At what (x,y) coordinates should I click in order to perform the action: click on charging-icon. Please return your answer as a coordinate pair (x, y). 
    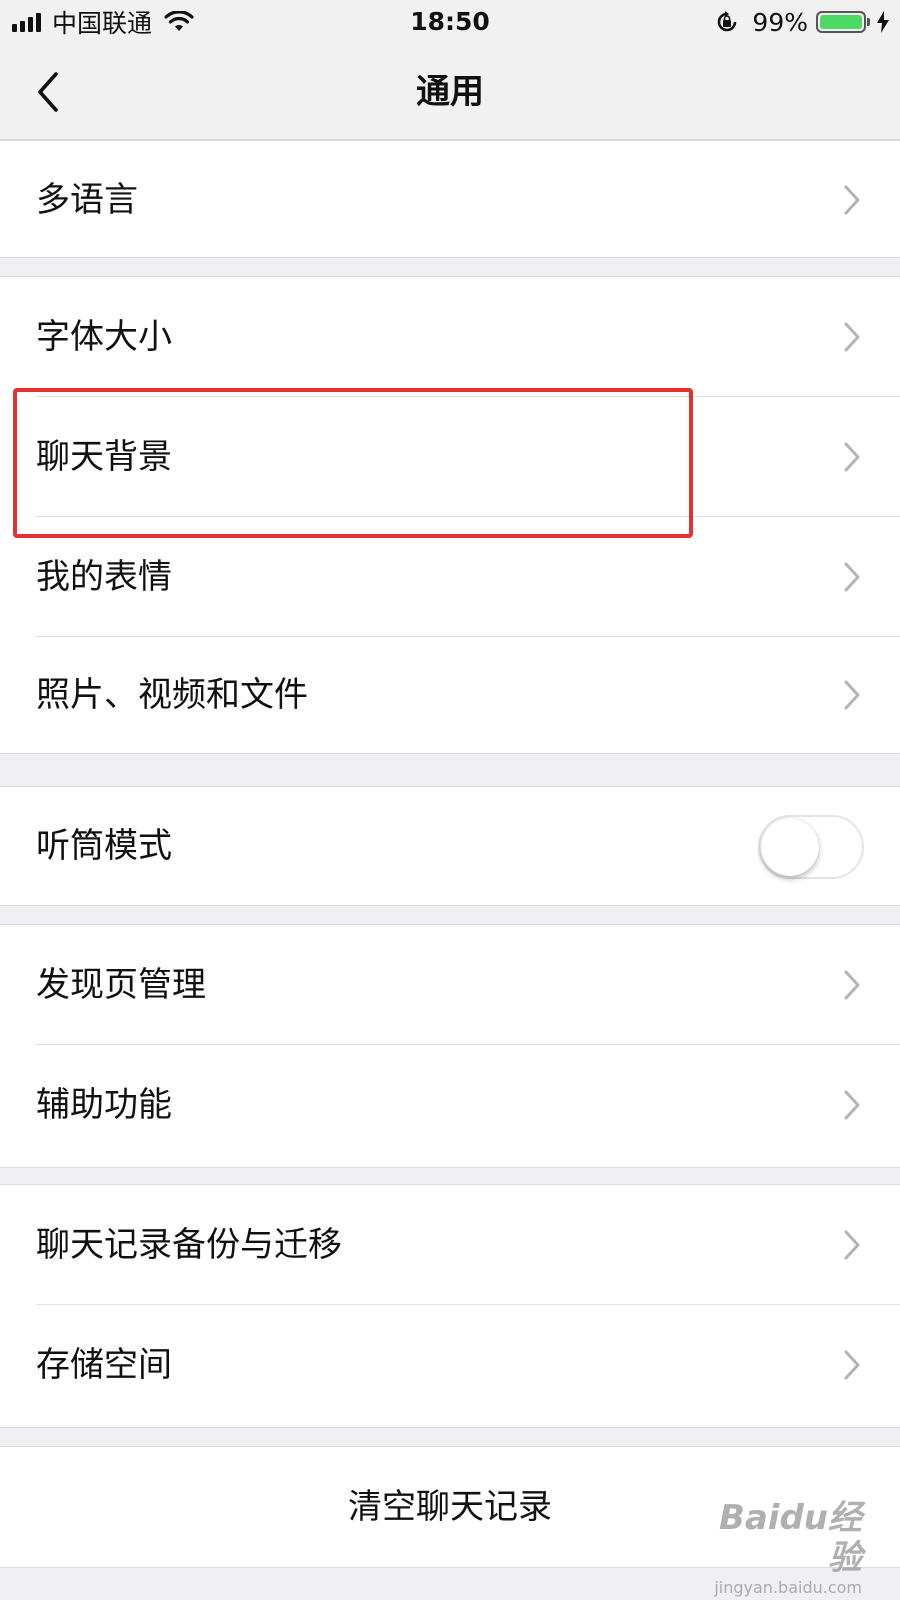
    Looking at the image, I should click on (883, 22).